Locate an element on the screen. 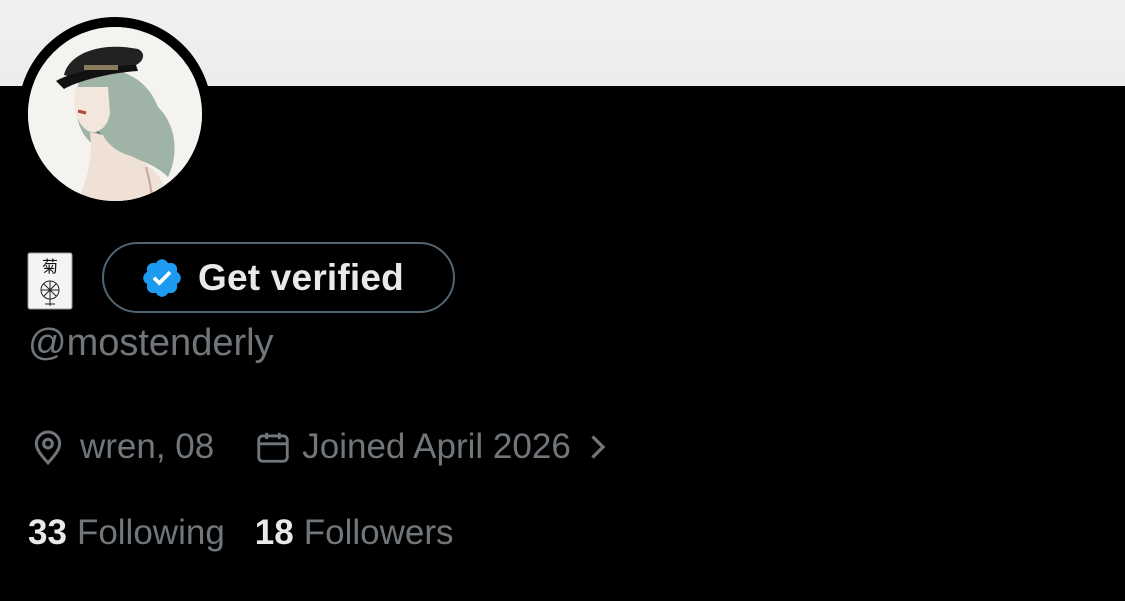  follow-stats: 33 Following 18 Followers is located at coordinates (241, 533).